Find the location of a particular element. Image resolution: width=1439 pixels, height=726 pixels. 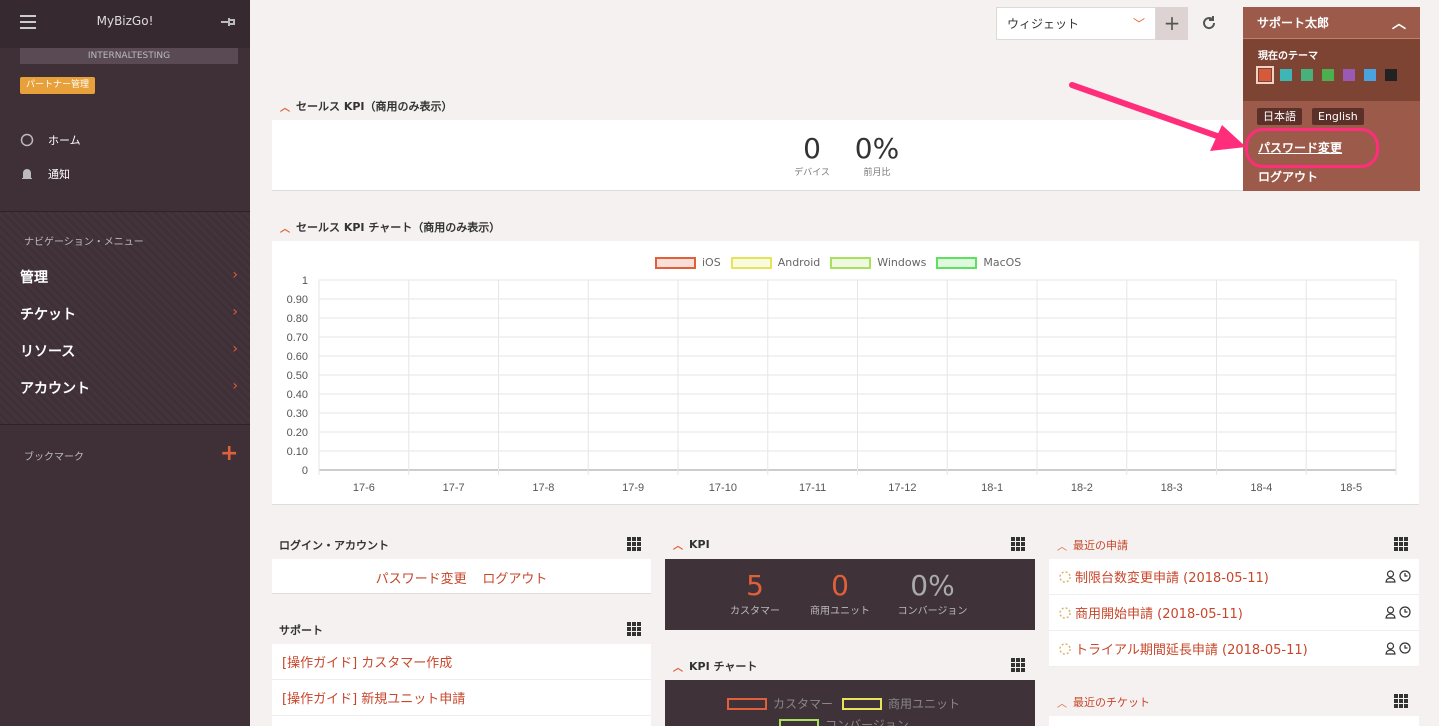

support-item: [操作ガイド] 新規ユニット申請 is located at coordinates (461, 698).